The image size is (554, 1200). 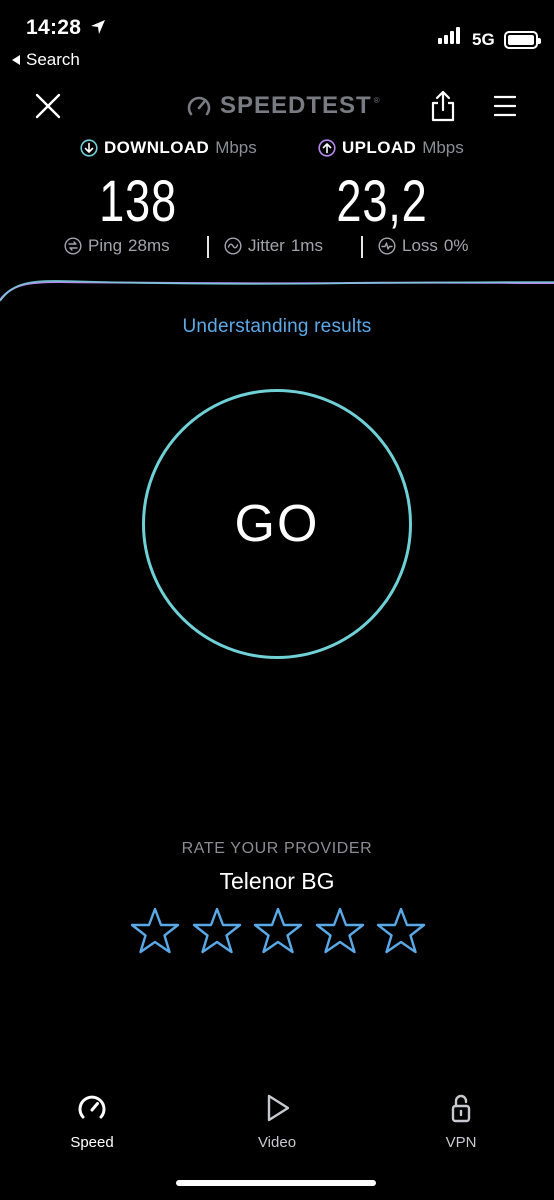 I want to click on menu-icon, so click(x=505, y=106).